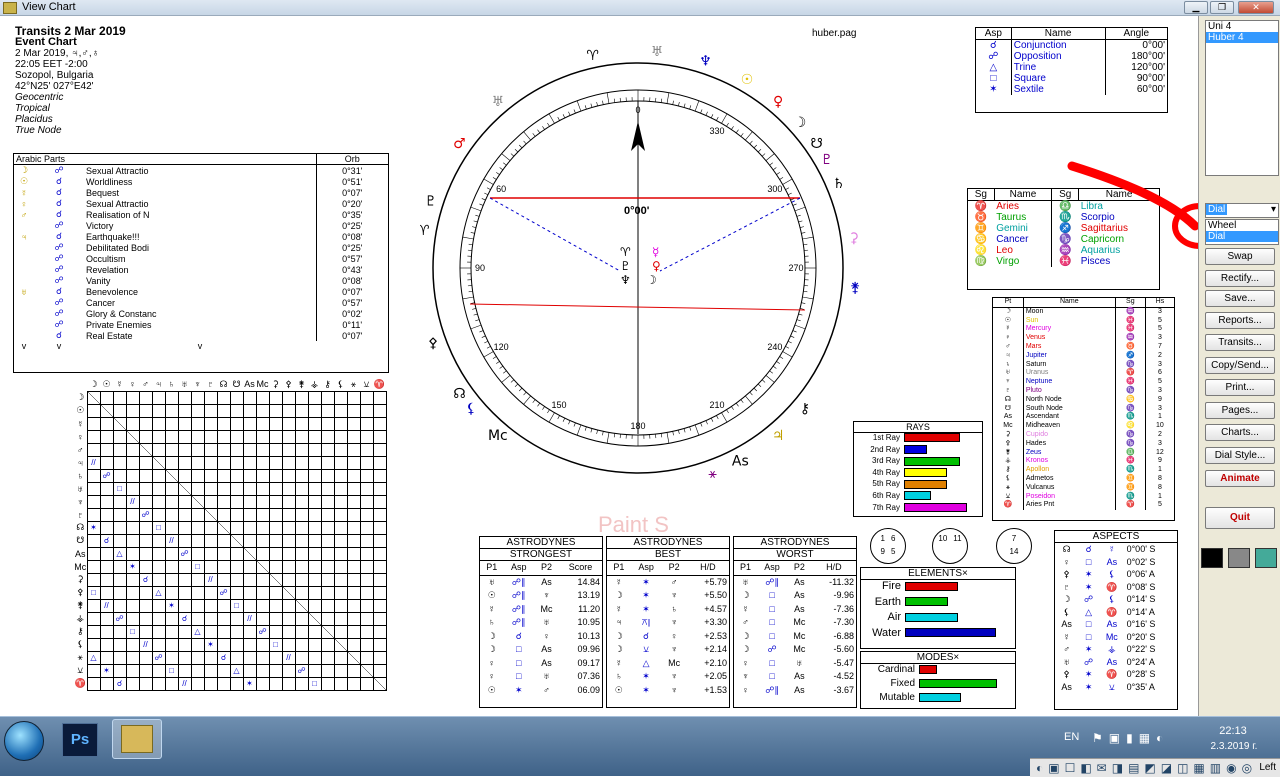 The height and width of the screenshot is (777, 1280). Describe the element at coordinates (24, 741) in the screenshot. I see `start-button` at that location.